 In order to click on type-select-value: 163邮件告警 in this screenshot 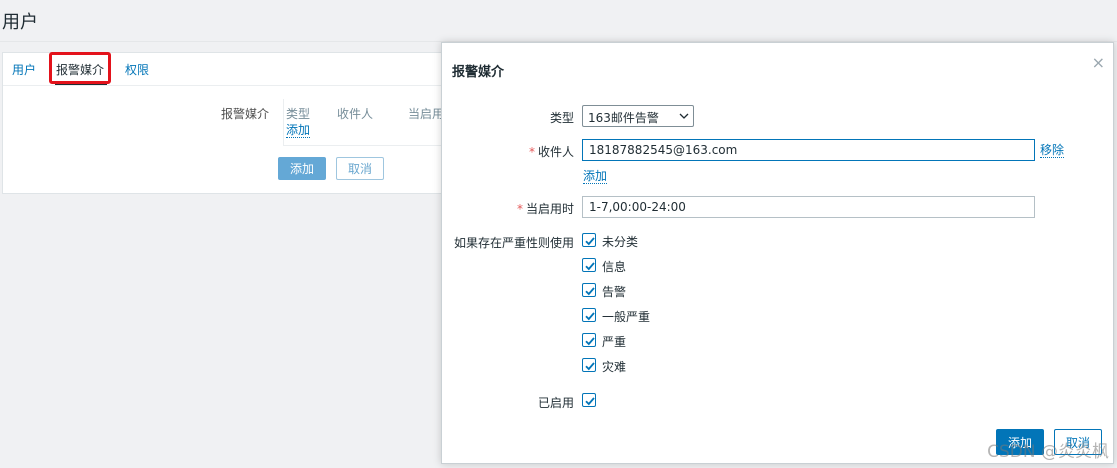, I will do `click(623, 118)`.